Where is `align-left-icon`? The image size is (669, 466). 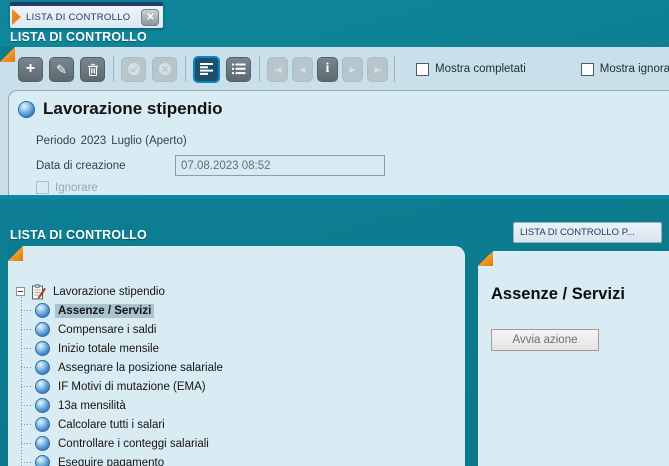 align-left-icon is located at coordinates (206, 69).